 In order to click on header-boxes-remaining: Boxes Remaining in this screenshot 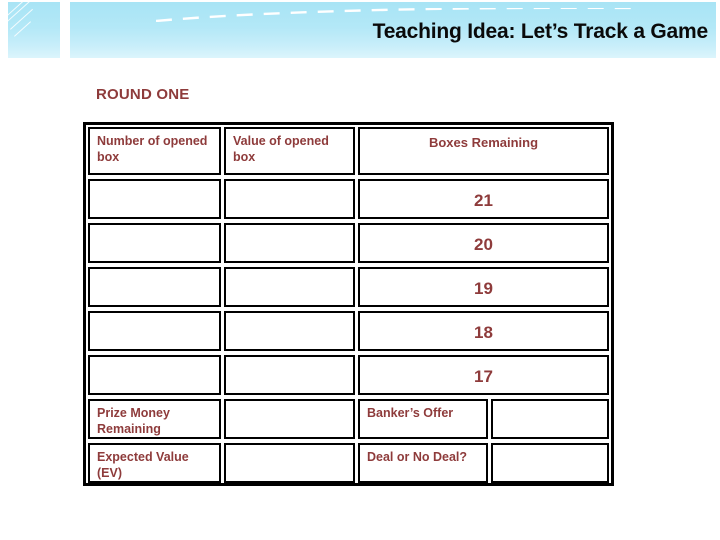, I will do `click(483, 151)`.